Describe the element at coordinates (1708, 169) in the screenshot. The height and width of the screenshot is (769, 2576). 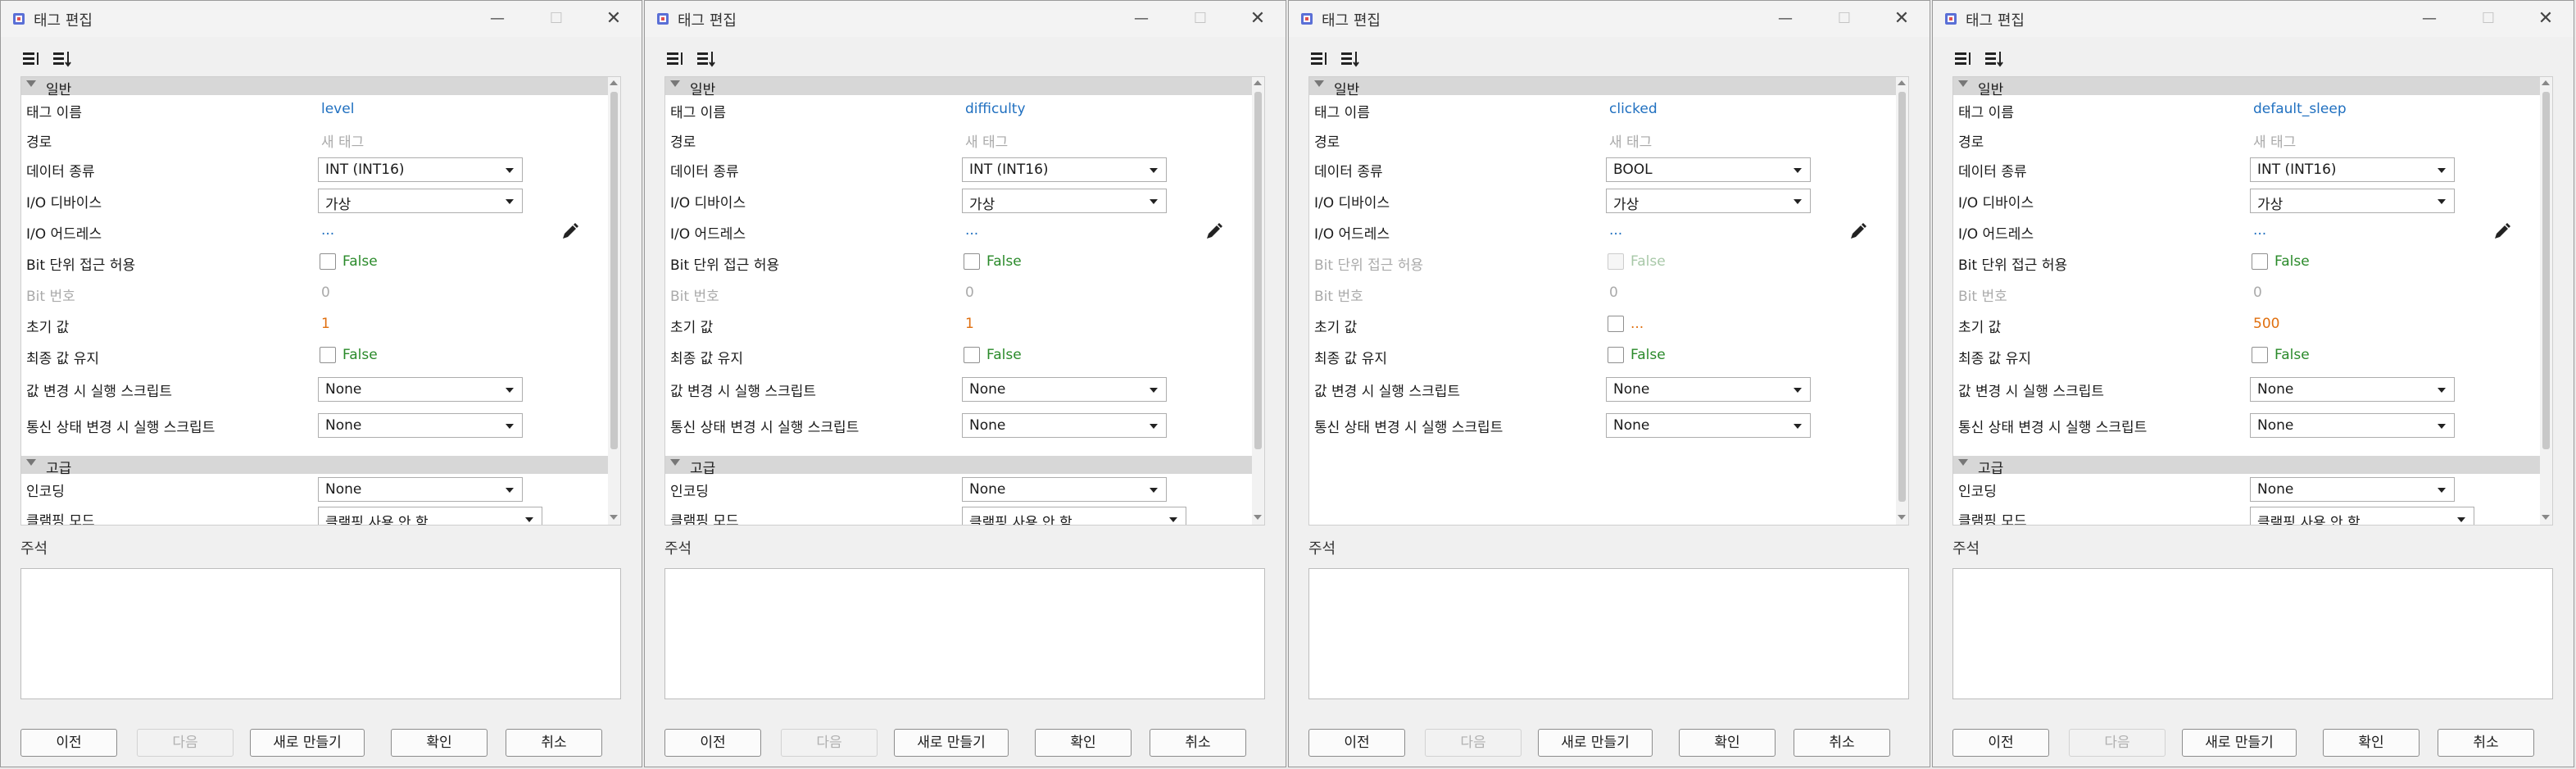
I see `data-type-dropdown: BOOL` at that location.